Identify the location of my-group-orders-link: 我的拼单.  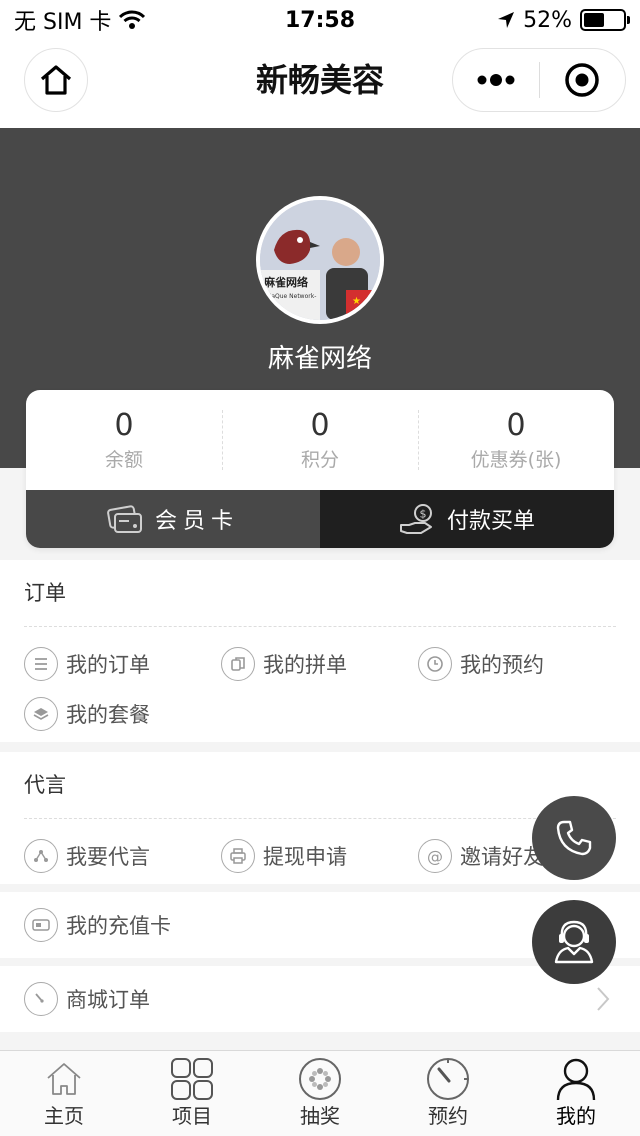
(319, 664).